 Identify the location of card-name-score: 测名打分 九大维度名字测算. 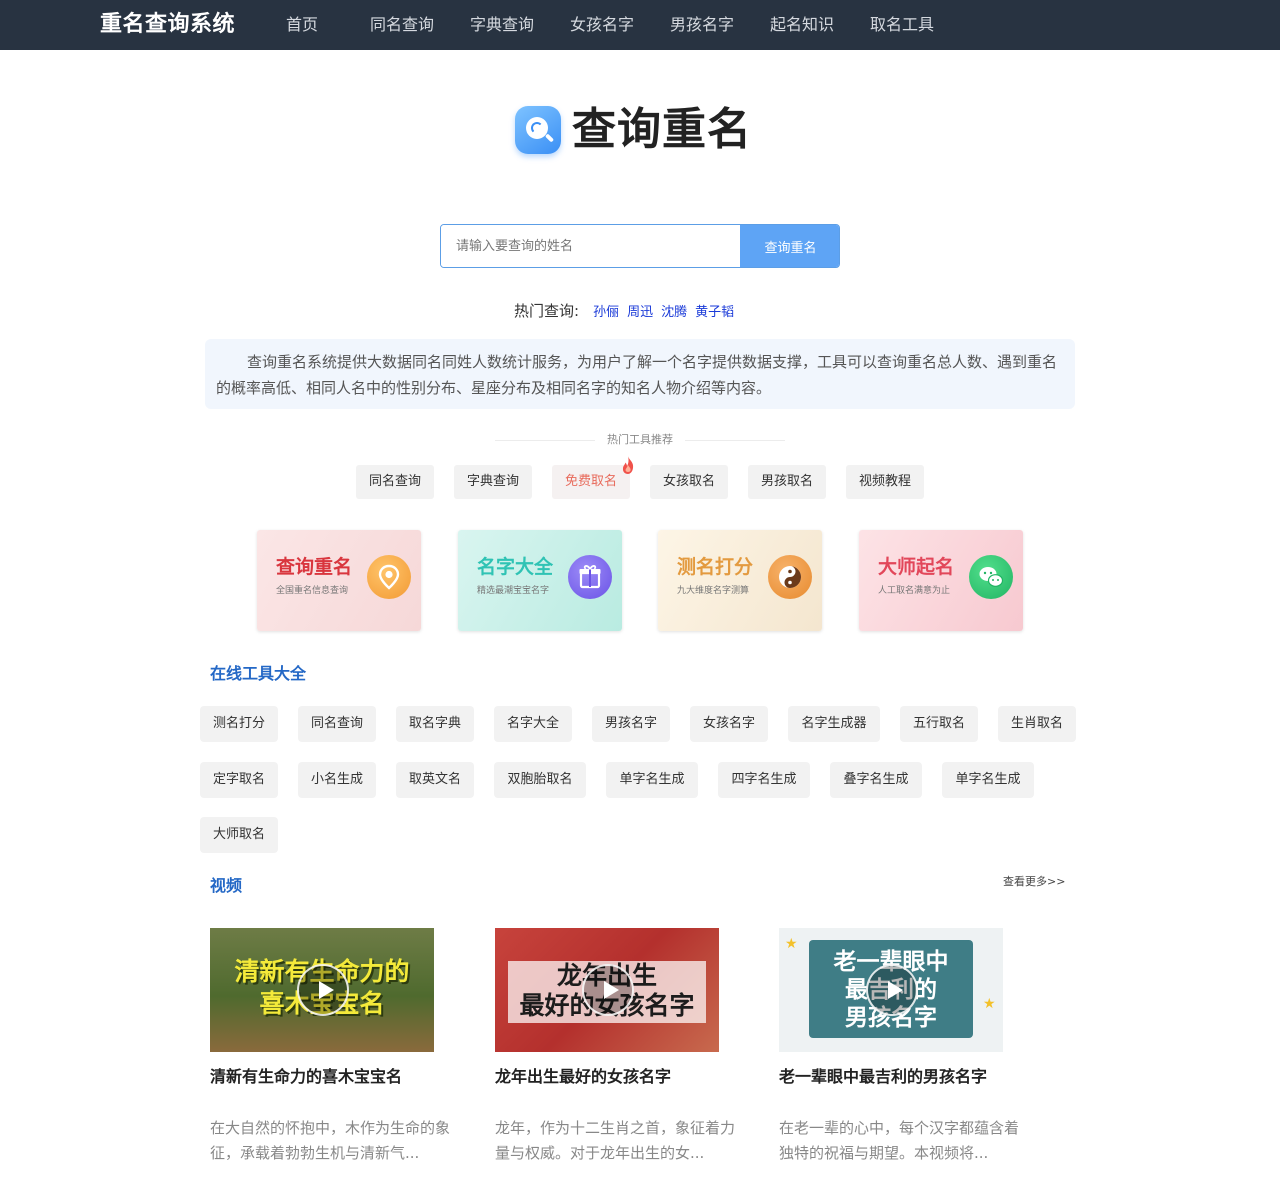
(740, 580).